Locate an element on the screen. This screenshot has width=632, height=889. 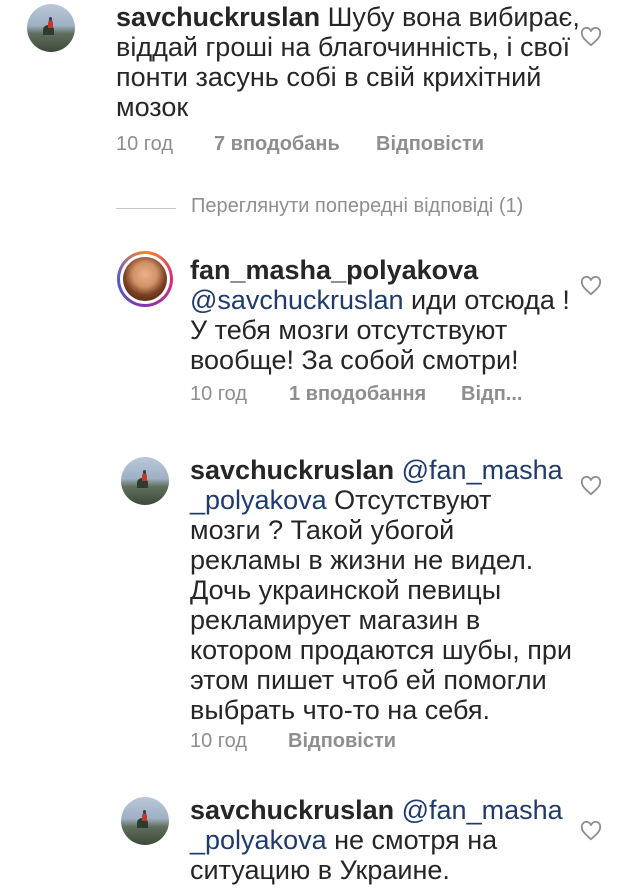
comment-line: рекламирует магазин в is located at coordinates (335, 620).